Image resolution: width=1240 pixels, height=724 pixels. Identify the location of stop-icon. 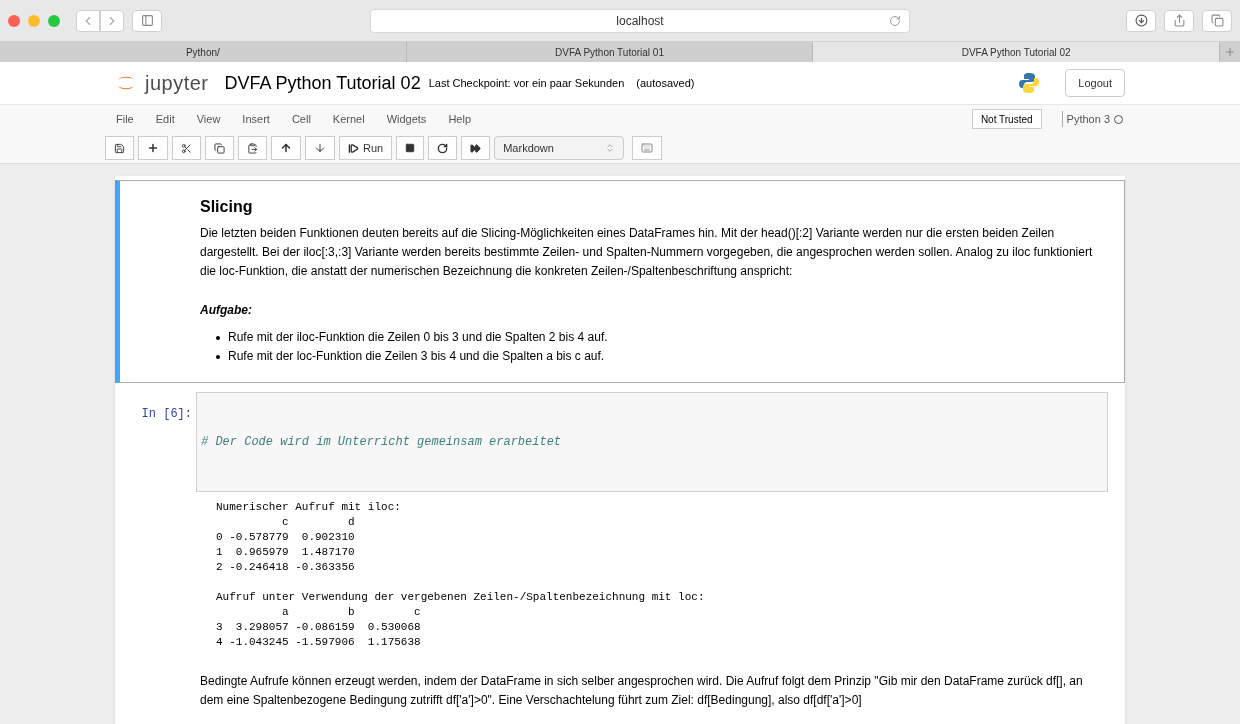
(410, 148).